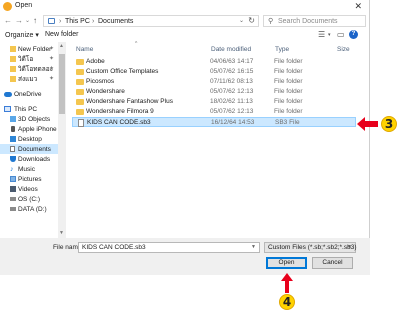 This screenshot has height=329, width=412. Describe the element at coordinates (62, 84) in the screenshot. I see `scroll-thumb` at that location.